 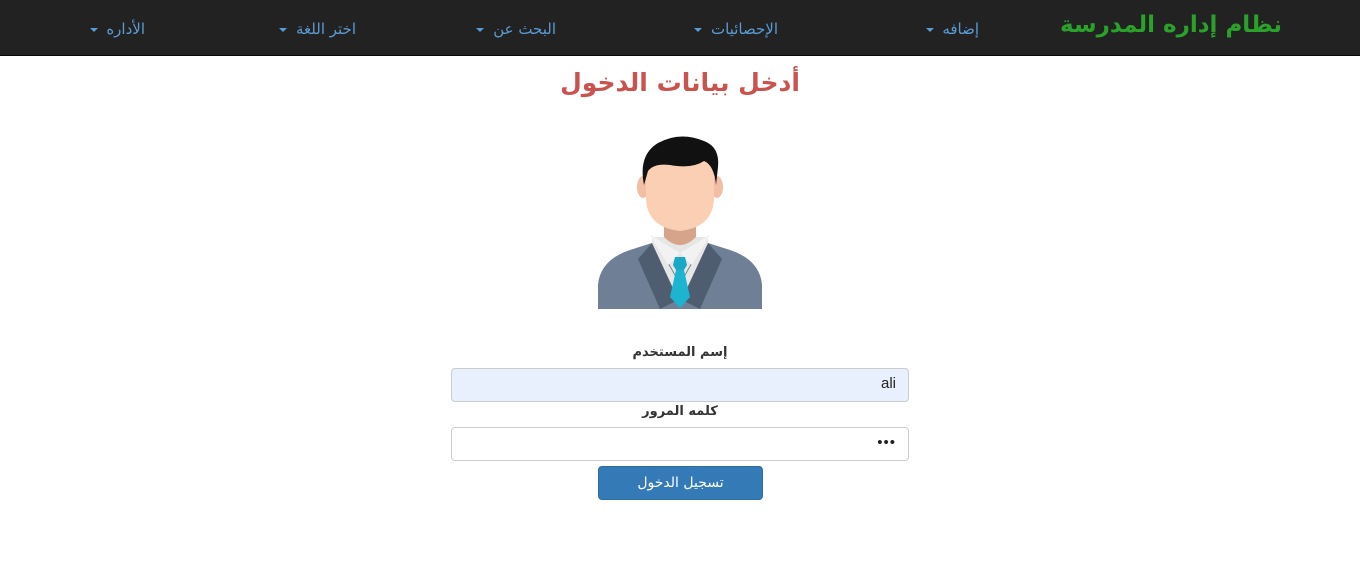 I want to click on nav-menu-add: إضافه, so click(x=952, y=29).